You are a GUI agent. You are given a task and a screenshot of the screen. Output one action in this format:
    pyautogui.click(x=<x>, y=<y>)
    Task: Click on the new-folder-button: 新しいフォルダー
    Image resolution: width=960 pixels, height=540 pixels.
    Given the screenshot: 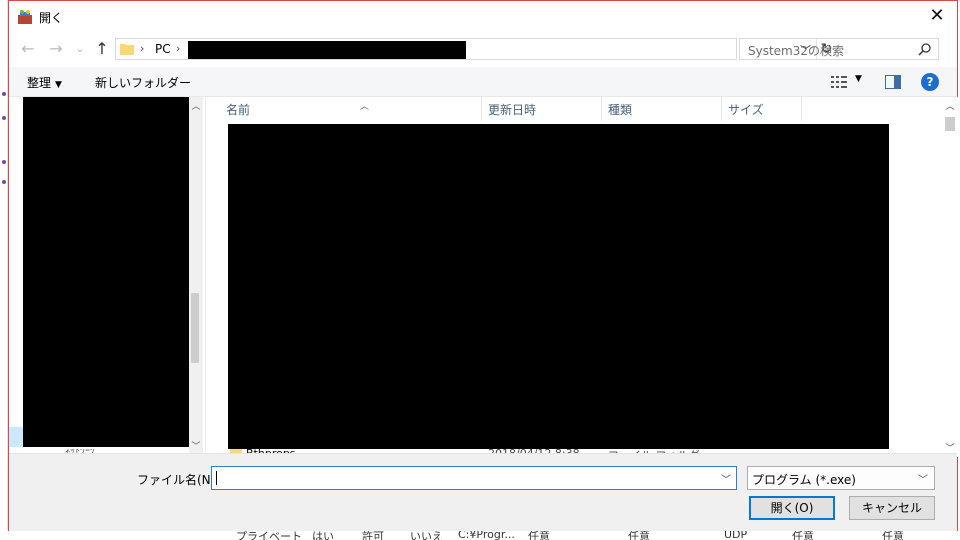 What is the action you would take?
    pyautogui.click(x=143, y=82)
    